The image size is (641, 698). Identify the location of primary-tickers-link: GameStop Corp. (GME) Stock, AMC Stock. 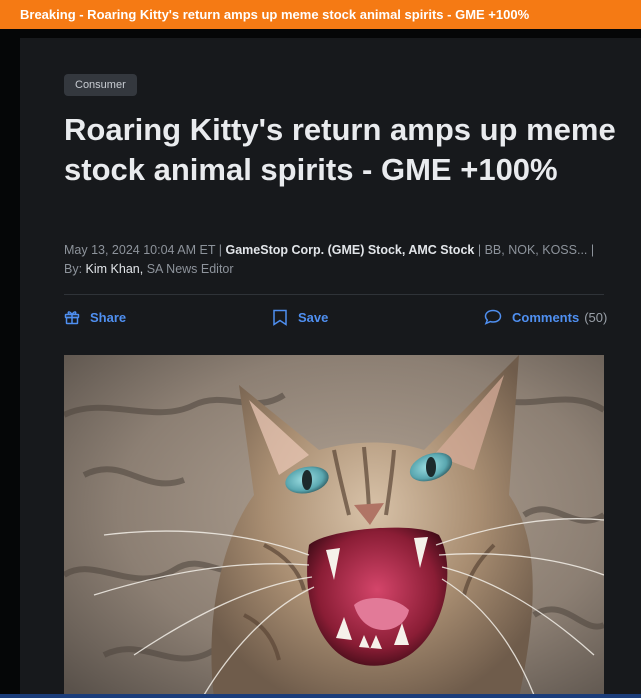
(349, 250).